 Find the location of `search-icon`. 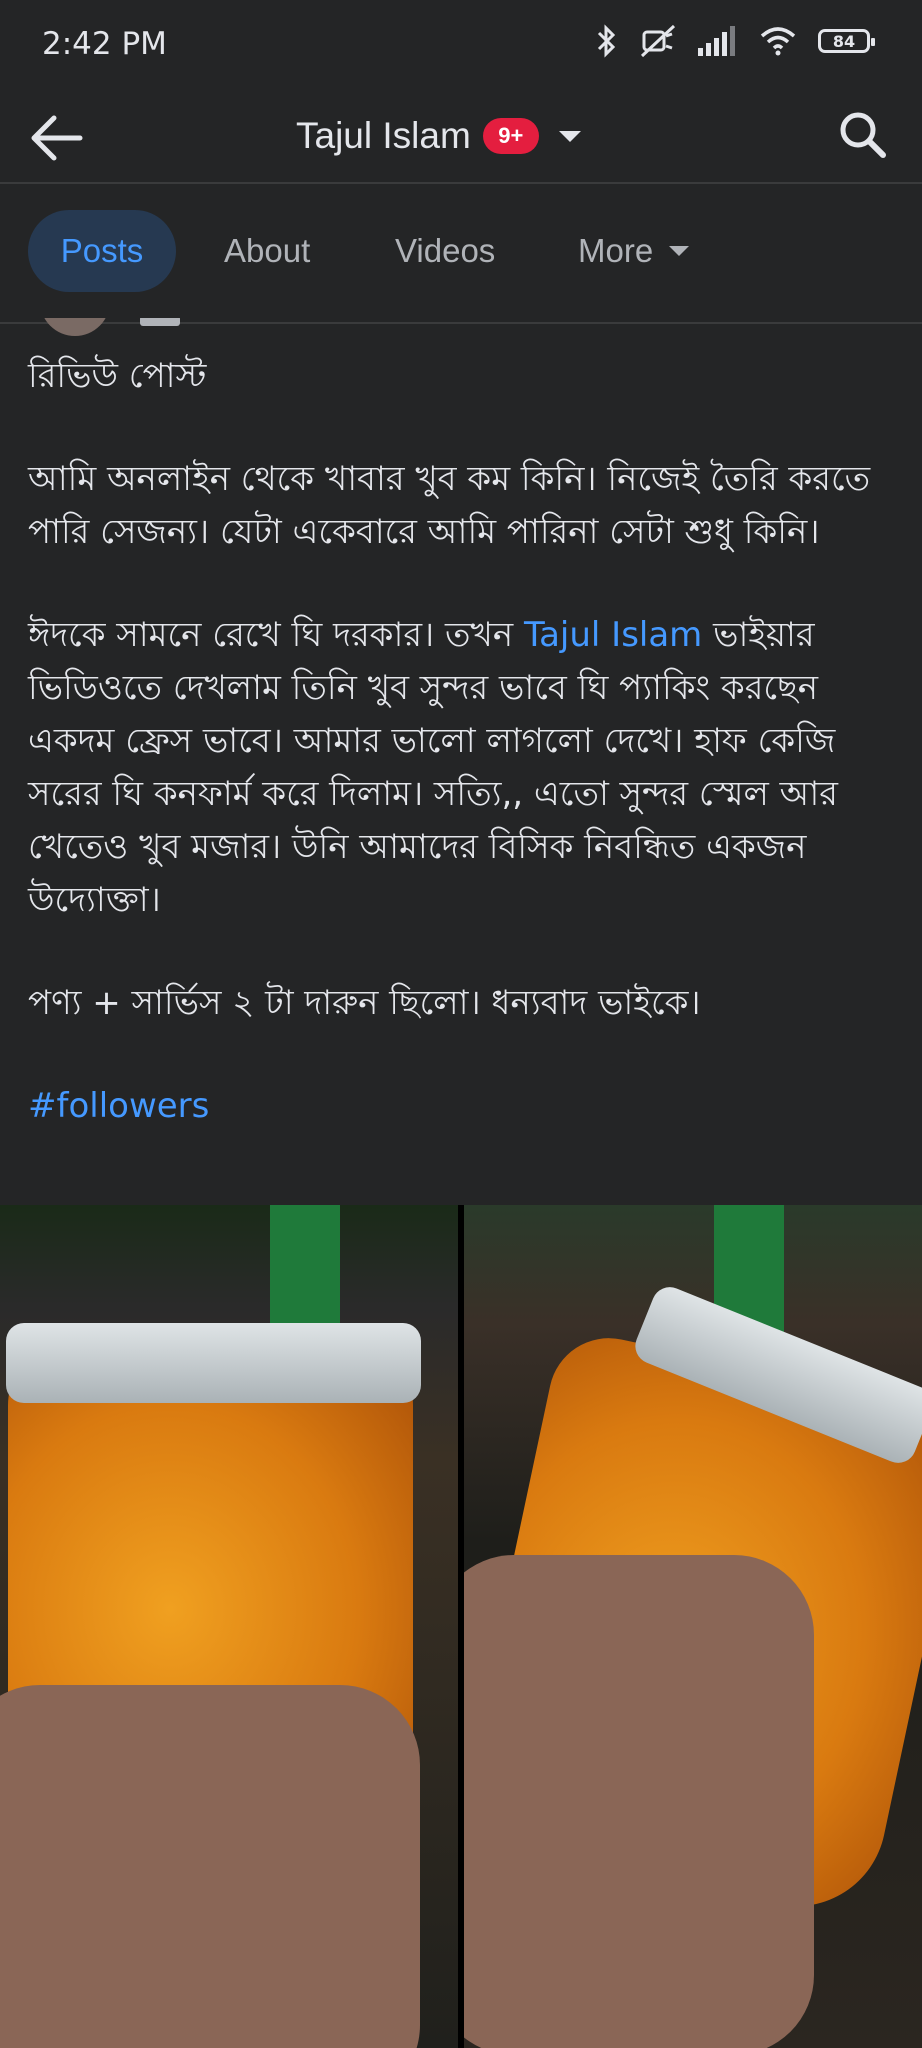

search-icon is located at coordinates (863, 135).